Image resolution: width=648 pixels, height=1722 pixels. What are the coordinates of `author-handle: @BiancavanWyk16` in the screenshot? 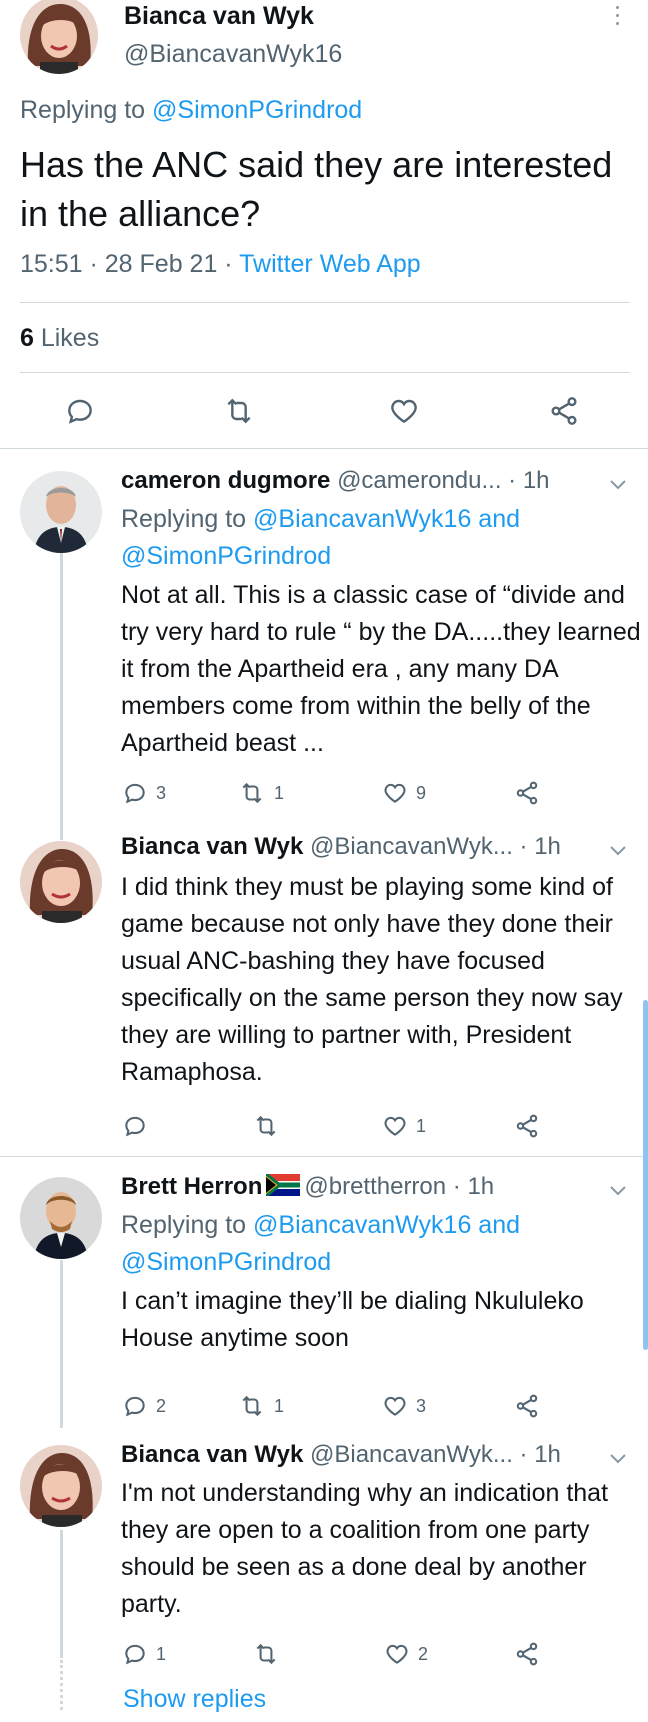 It's located at (233, 54).